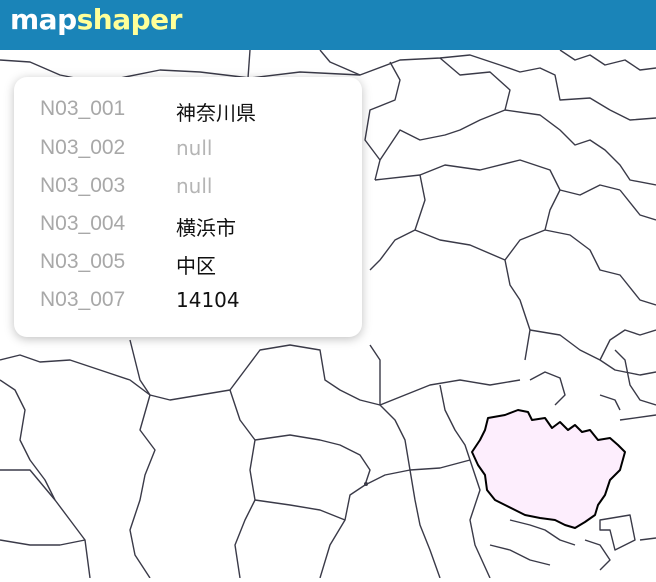 This screenshot has width=656, height=582. Describe the element at coordinates (83, 261) in the screenshot. I see `attribute-key: N03_005` at that location.